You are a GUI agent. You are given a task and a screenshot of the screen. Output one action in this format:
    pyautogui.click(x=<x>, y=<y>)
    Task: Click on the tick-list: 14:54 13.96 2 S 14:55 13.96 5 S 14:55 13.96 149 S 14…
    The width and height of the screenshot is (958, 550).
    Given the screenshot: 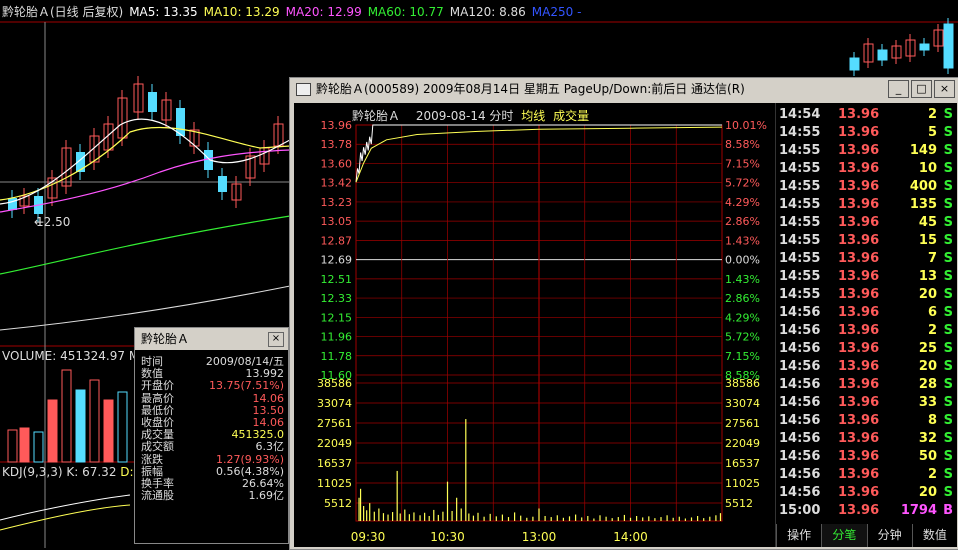 What is the action you would take?
    pyautogui.click(x=866, y=313)
    